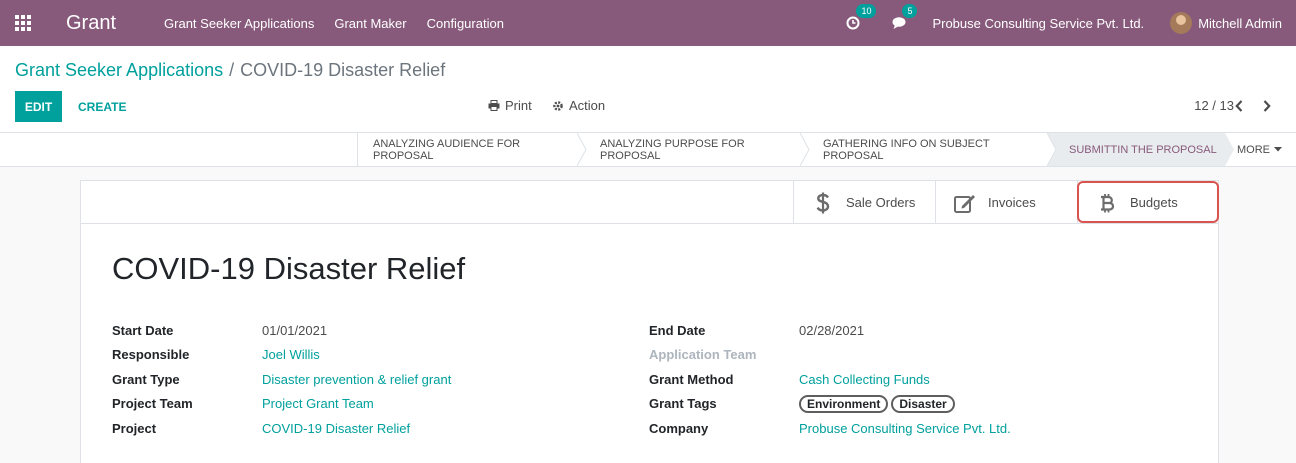  Describe the element at coordinates (151, 354) in the screenshot. I see `responsible-label: Responsible` at that location.